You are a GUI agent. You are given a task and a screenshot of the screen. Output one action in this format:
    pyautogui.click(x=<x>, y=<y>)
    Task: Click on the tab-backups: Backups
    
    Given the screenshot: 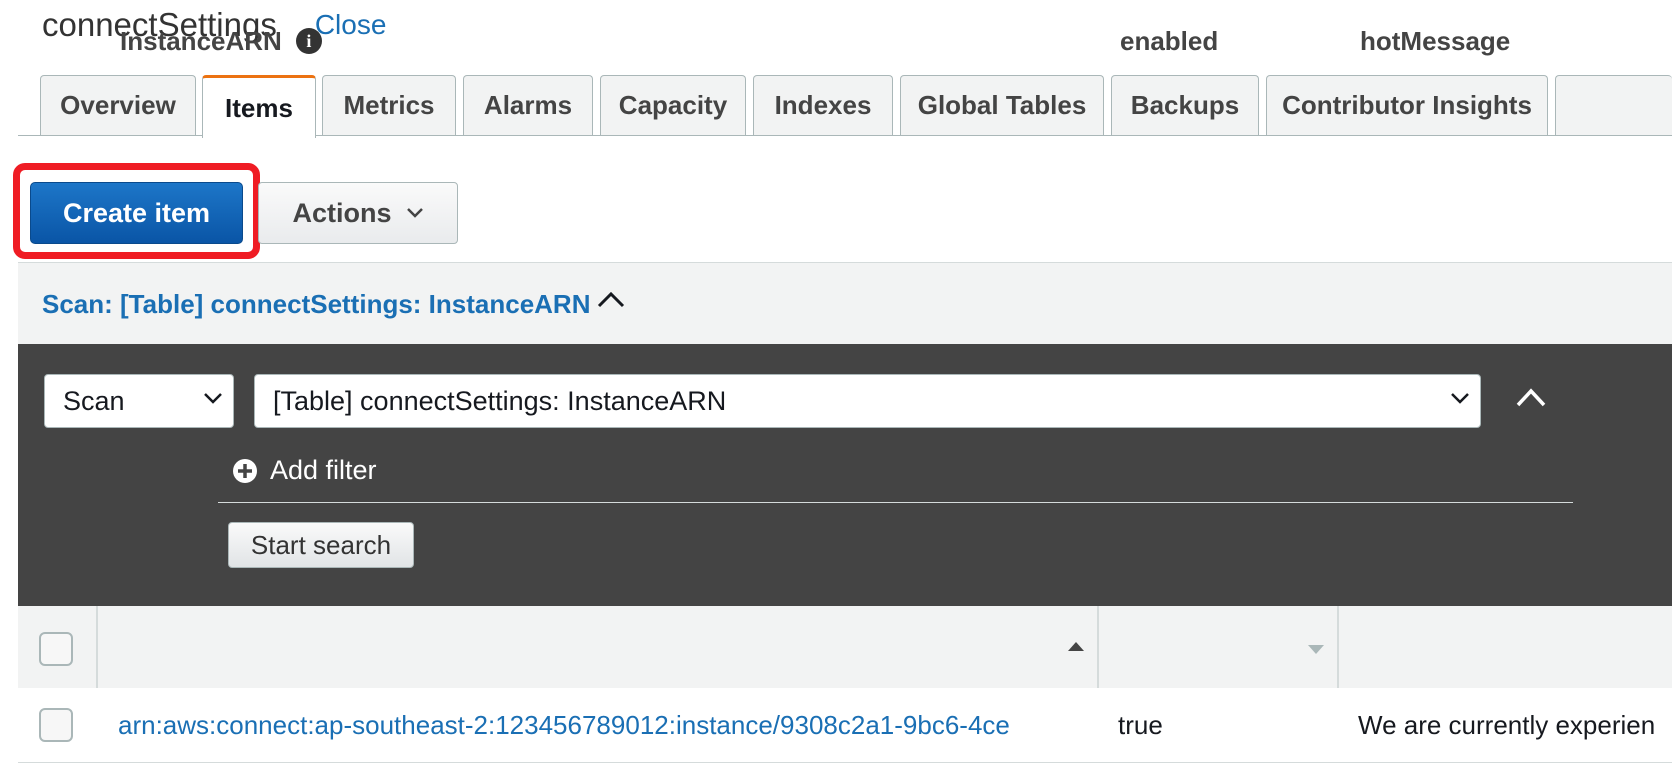 What is the action you would take?
    pyautogui.click(x=1185, y=105)
    